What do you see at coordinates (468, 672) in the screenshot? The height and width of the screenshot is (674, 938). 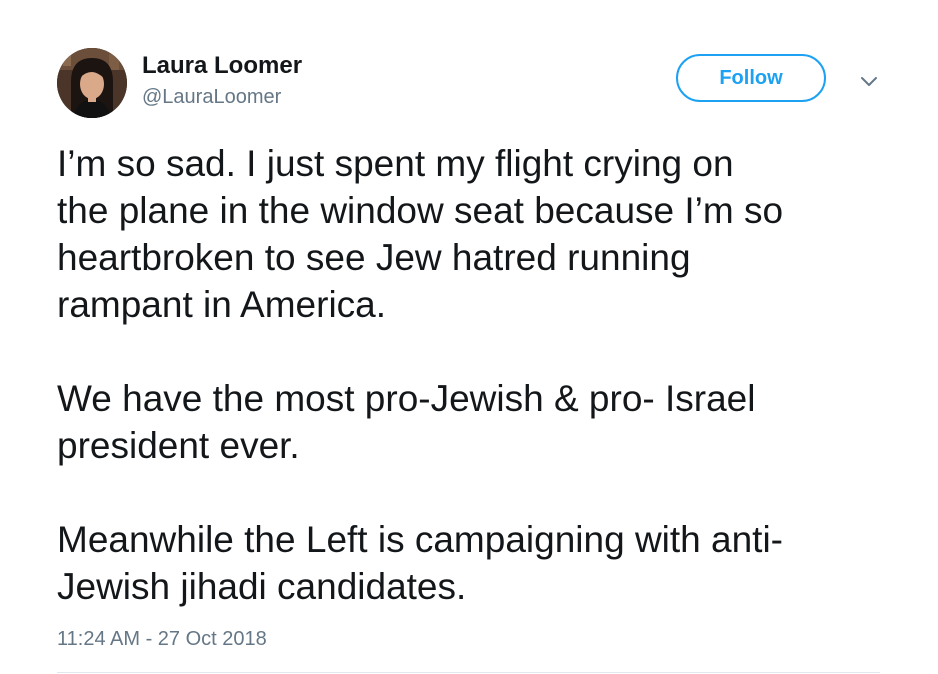 I see `divider` at bounding box center [468, 672].